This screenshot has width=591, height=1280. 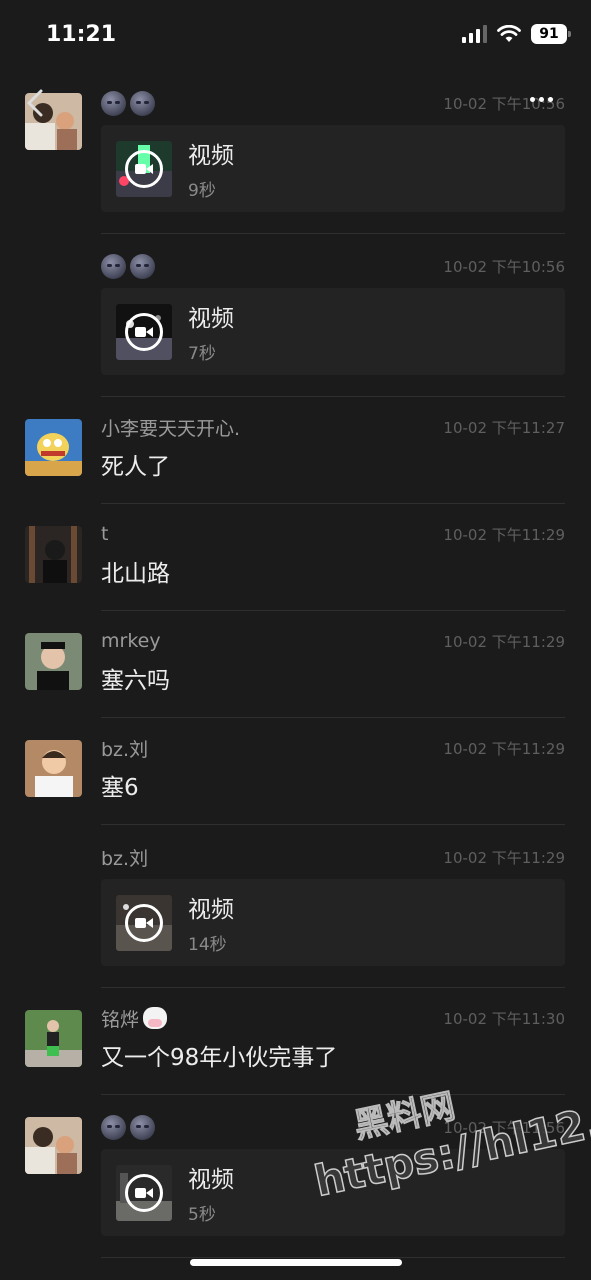 What do you see at coordinates (207, 945) in the screenshot?
I see `video-duration: 14秒` at bounding box center [207, 945].